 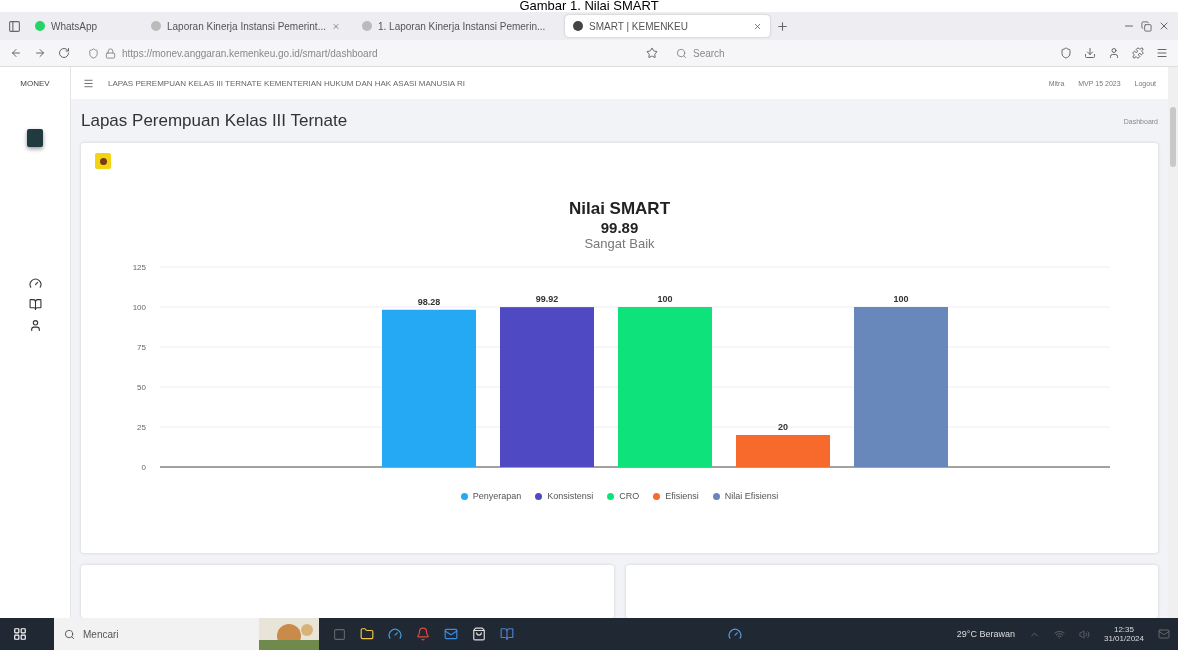 I want to click on data-label: 99.92, so click(x=546, y=299).